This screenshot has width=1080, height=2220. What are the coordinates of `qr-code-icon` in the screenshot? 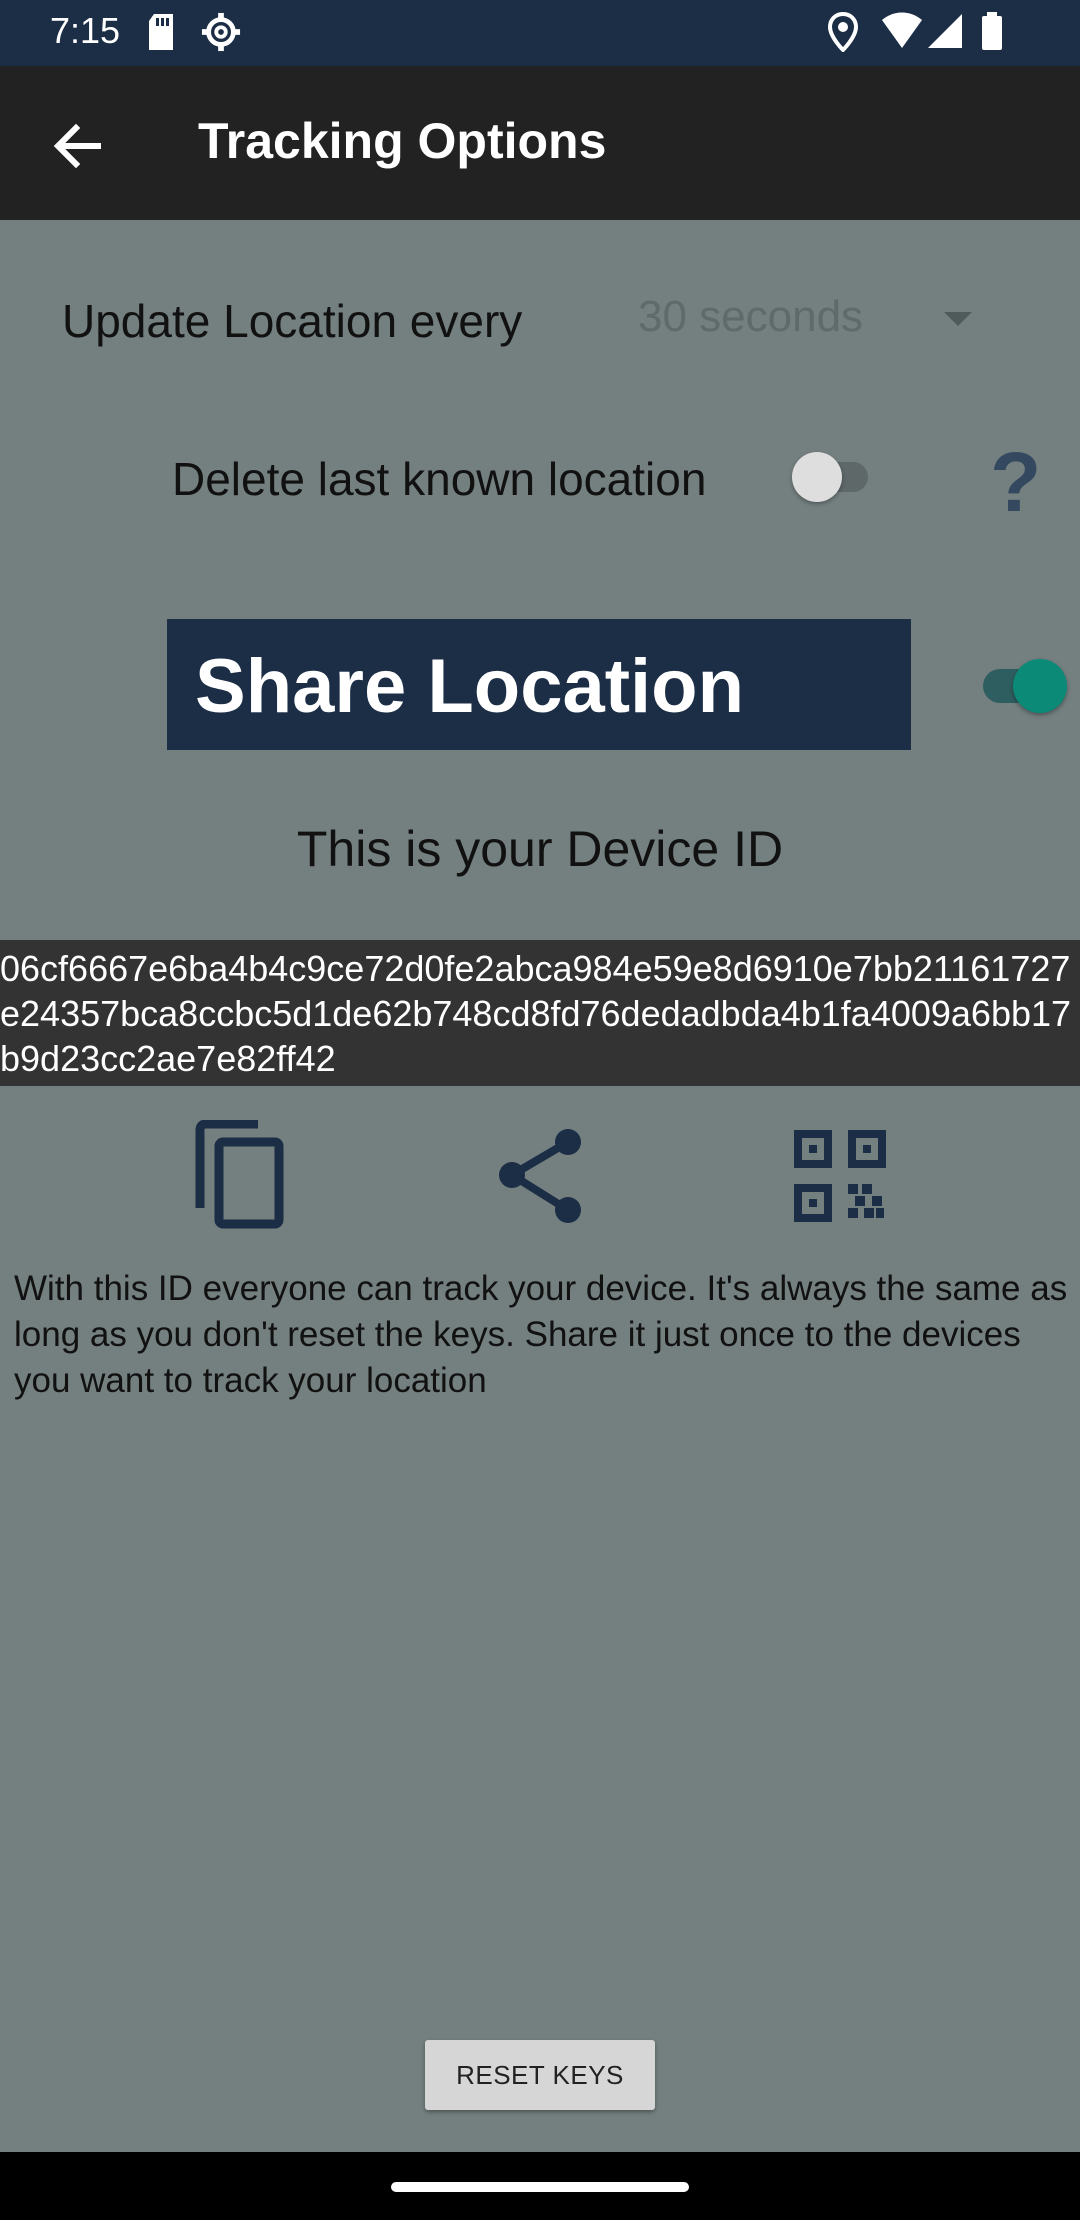 It's located at (840, 1175).